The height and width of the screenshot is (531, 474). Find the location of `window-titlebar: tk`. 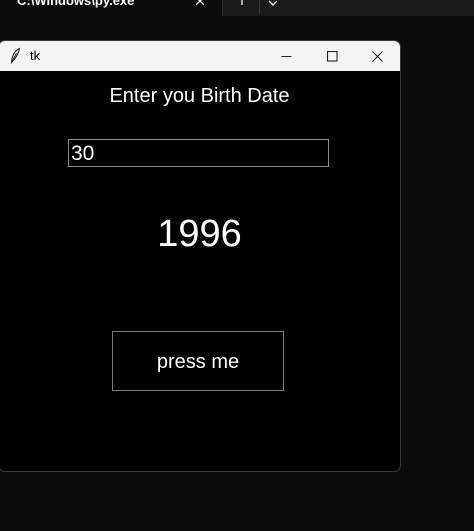

window-titlebar: tk is located at coordinates (200, 56).